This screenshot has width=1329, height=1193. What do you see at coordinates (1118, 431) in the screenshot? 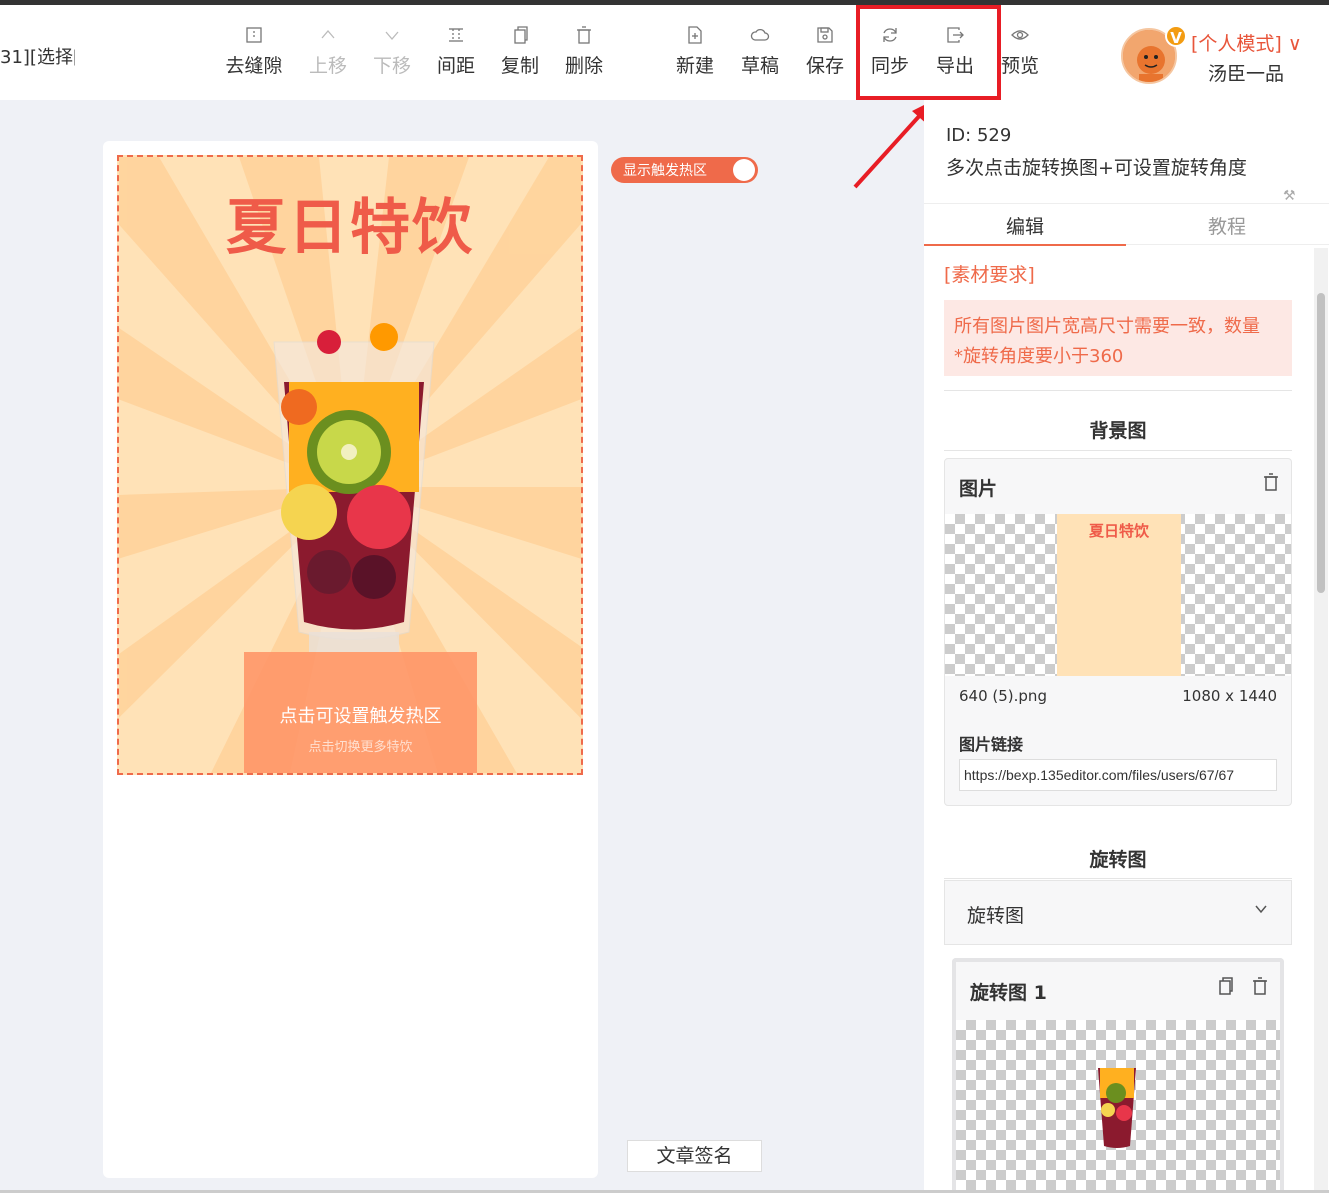
I see `background-section-title: 背景图` at bounding box center [1118, 431].